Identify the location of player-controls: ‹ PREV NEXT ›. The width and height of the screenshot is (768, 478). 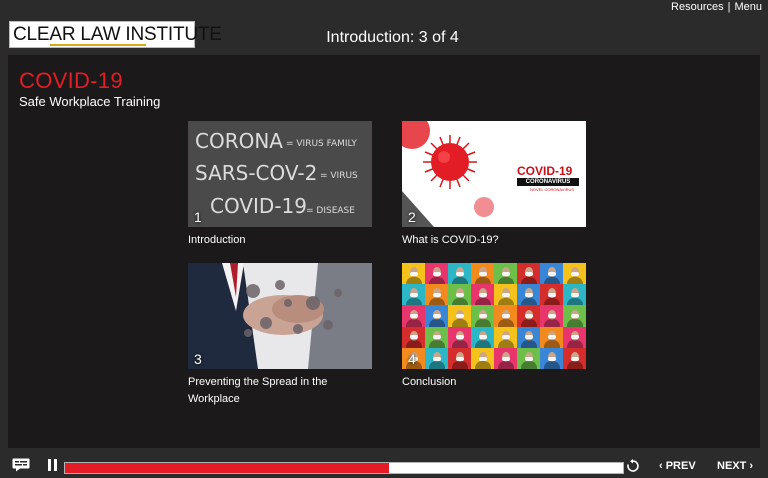
(384, 465).